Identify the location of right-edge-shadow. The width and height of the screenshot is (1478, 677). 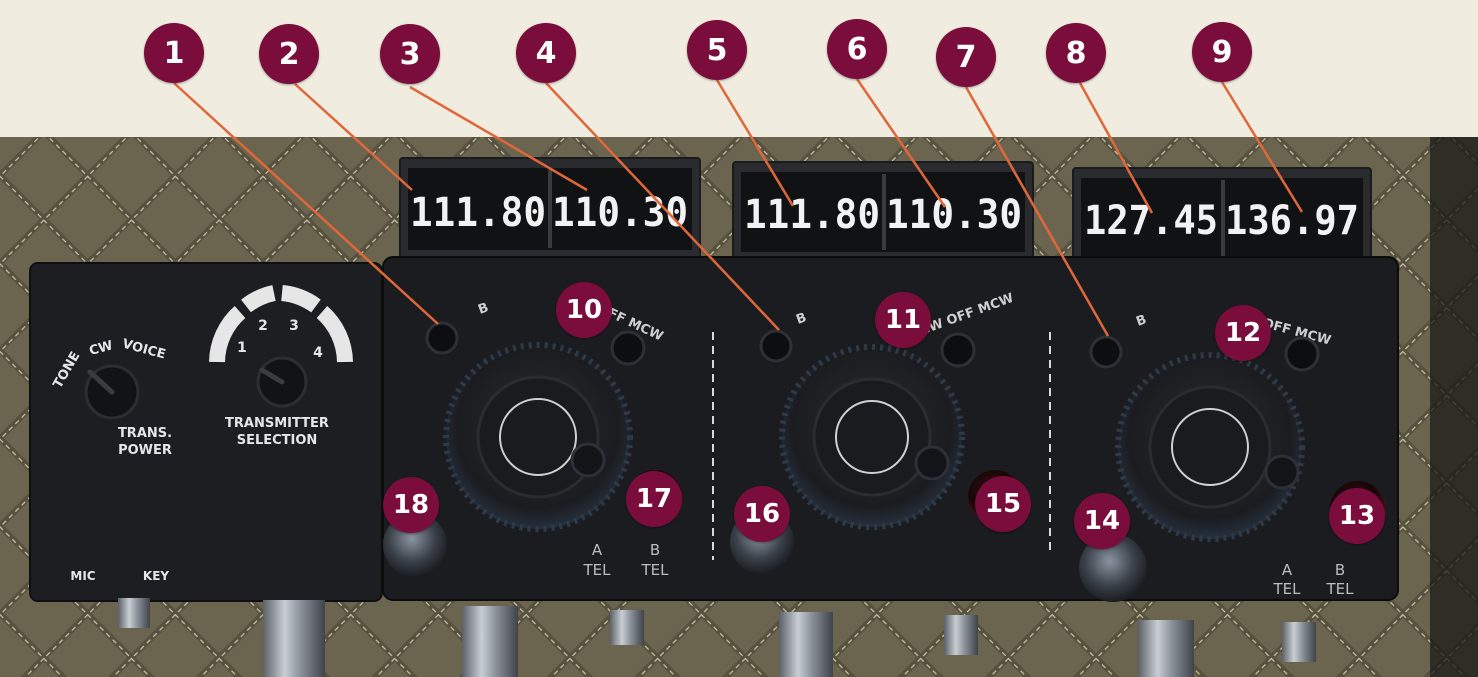
(1454, 407).